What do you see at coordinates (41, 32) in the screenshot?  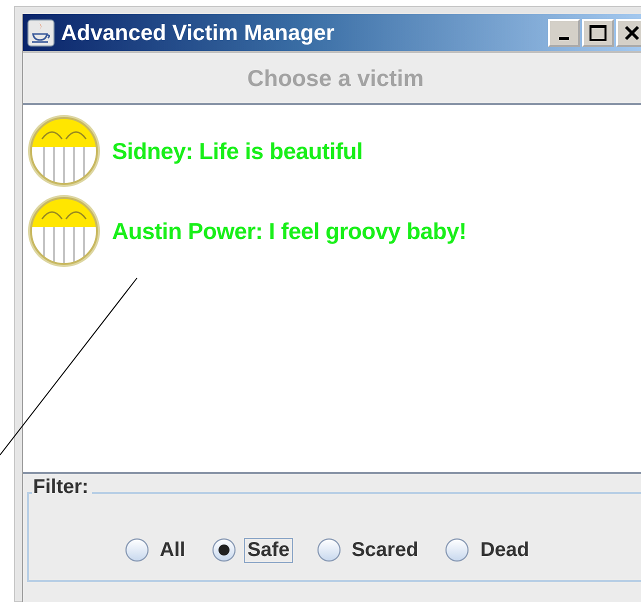 I see `coffee-cup-icon` at bounding box center [41, 32].